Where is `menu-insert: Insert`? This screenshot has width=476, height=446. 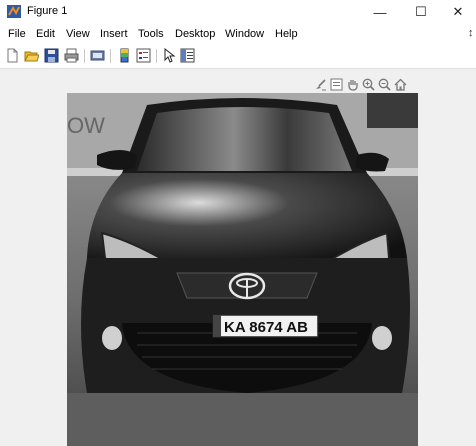 menu-insert: Insert is located at coordinates (114, 34).